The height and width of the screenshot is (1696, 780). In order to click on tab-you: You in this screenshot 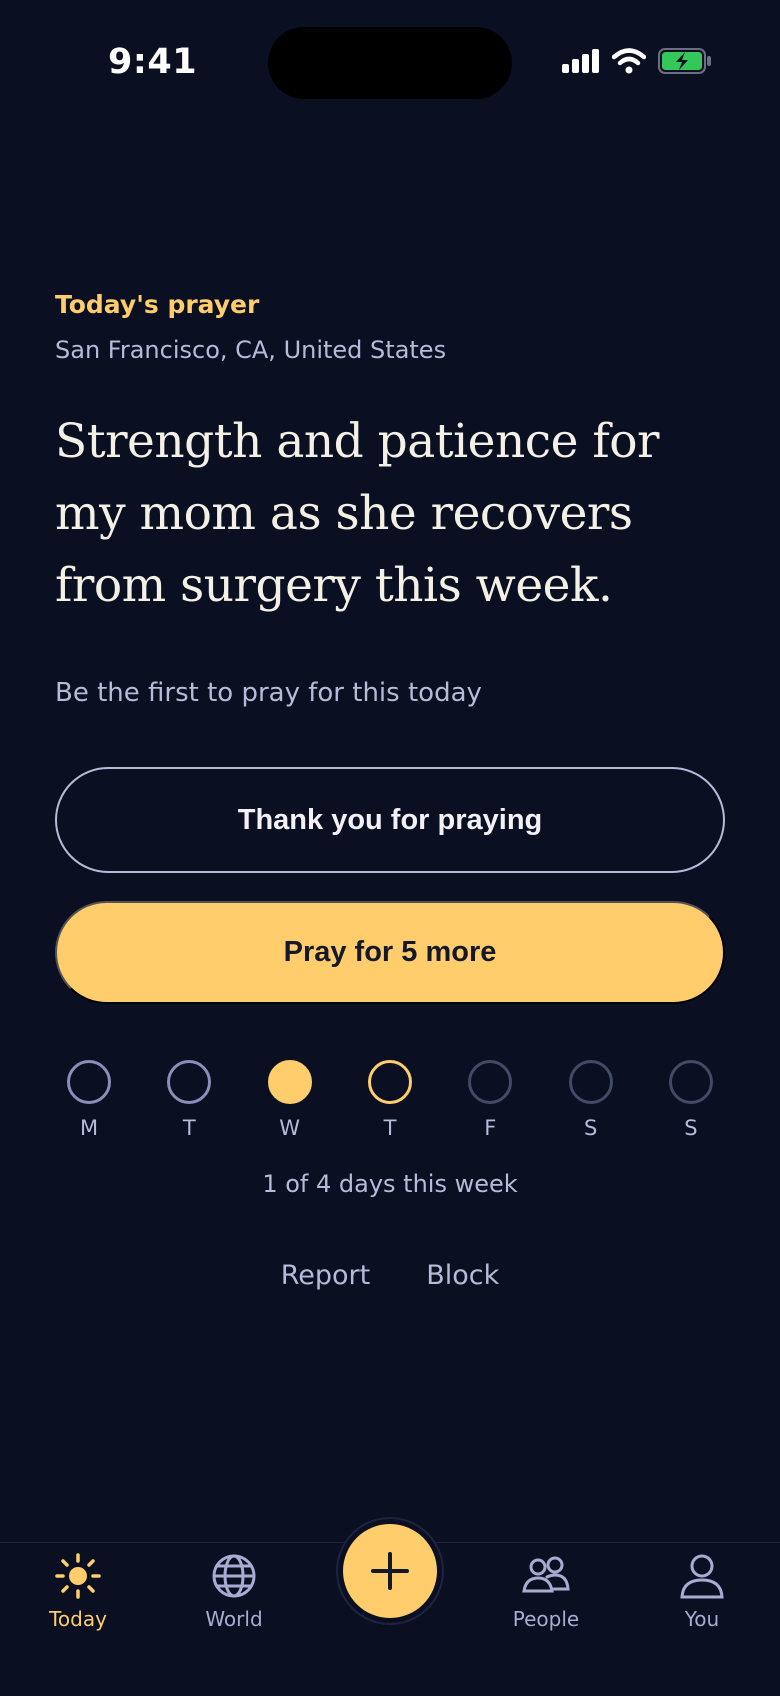, I will do `click(702, 1592)`.